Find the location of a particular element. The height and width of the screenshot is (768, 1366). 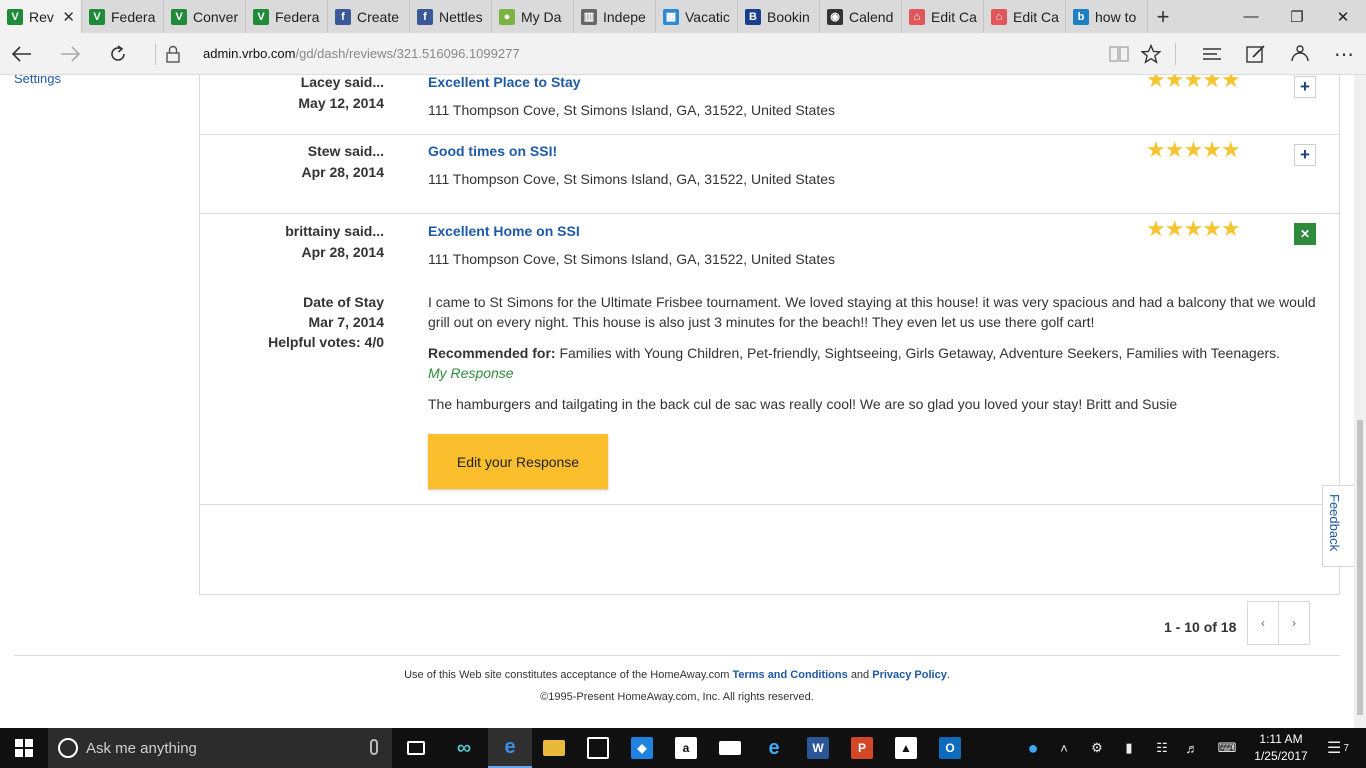

review-title-link: Good times on SSI! is located at coordinates (492, 151).